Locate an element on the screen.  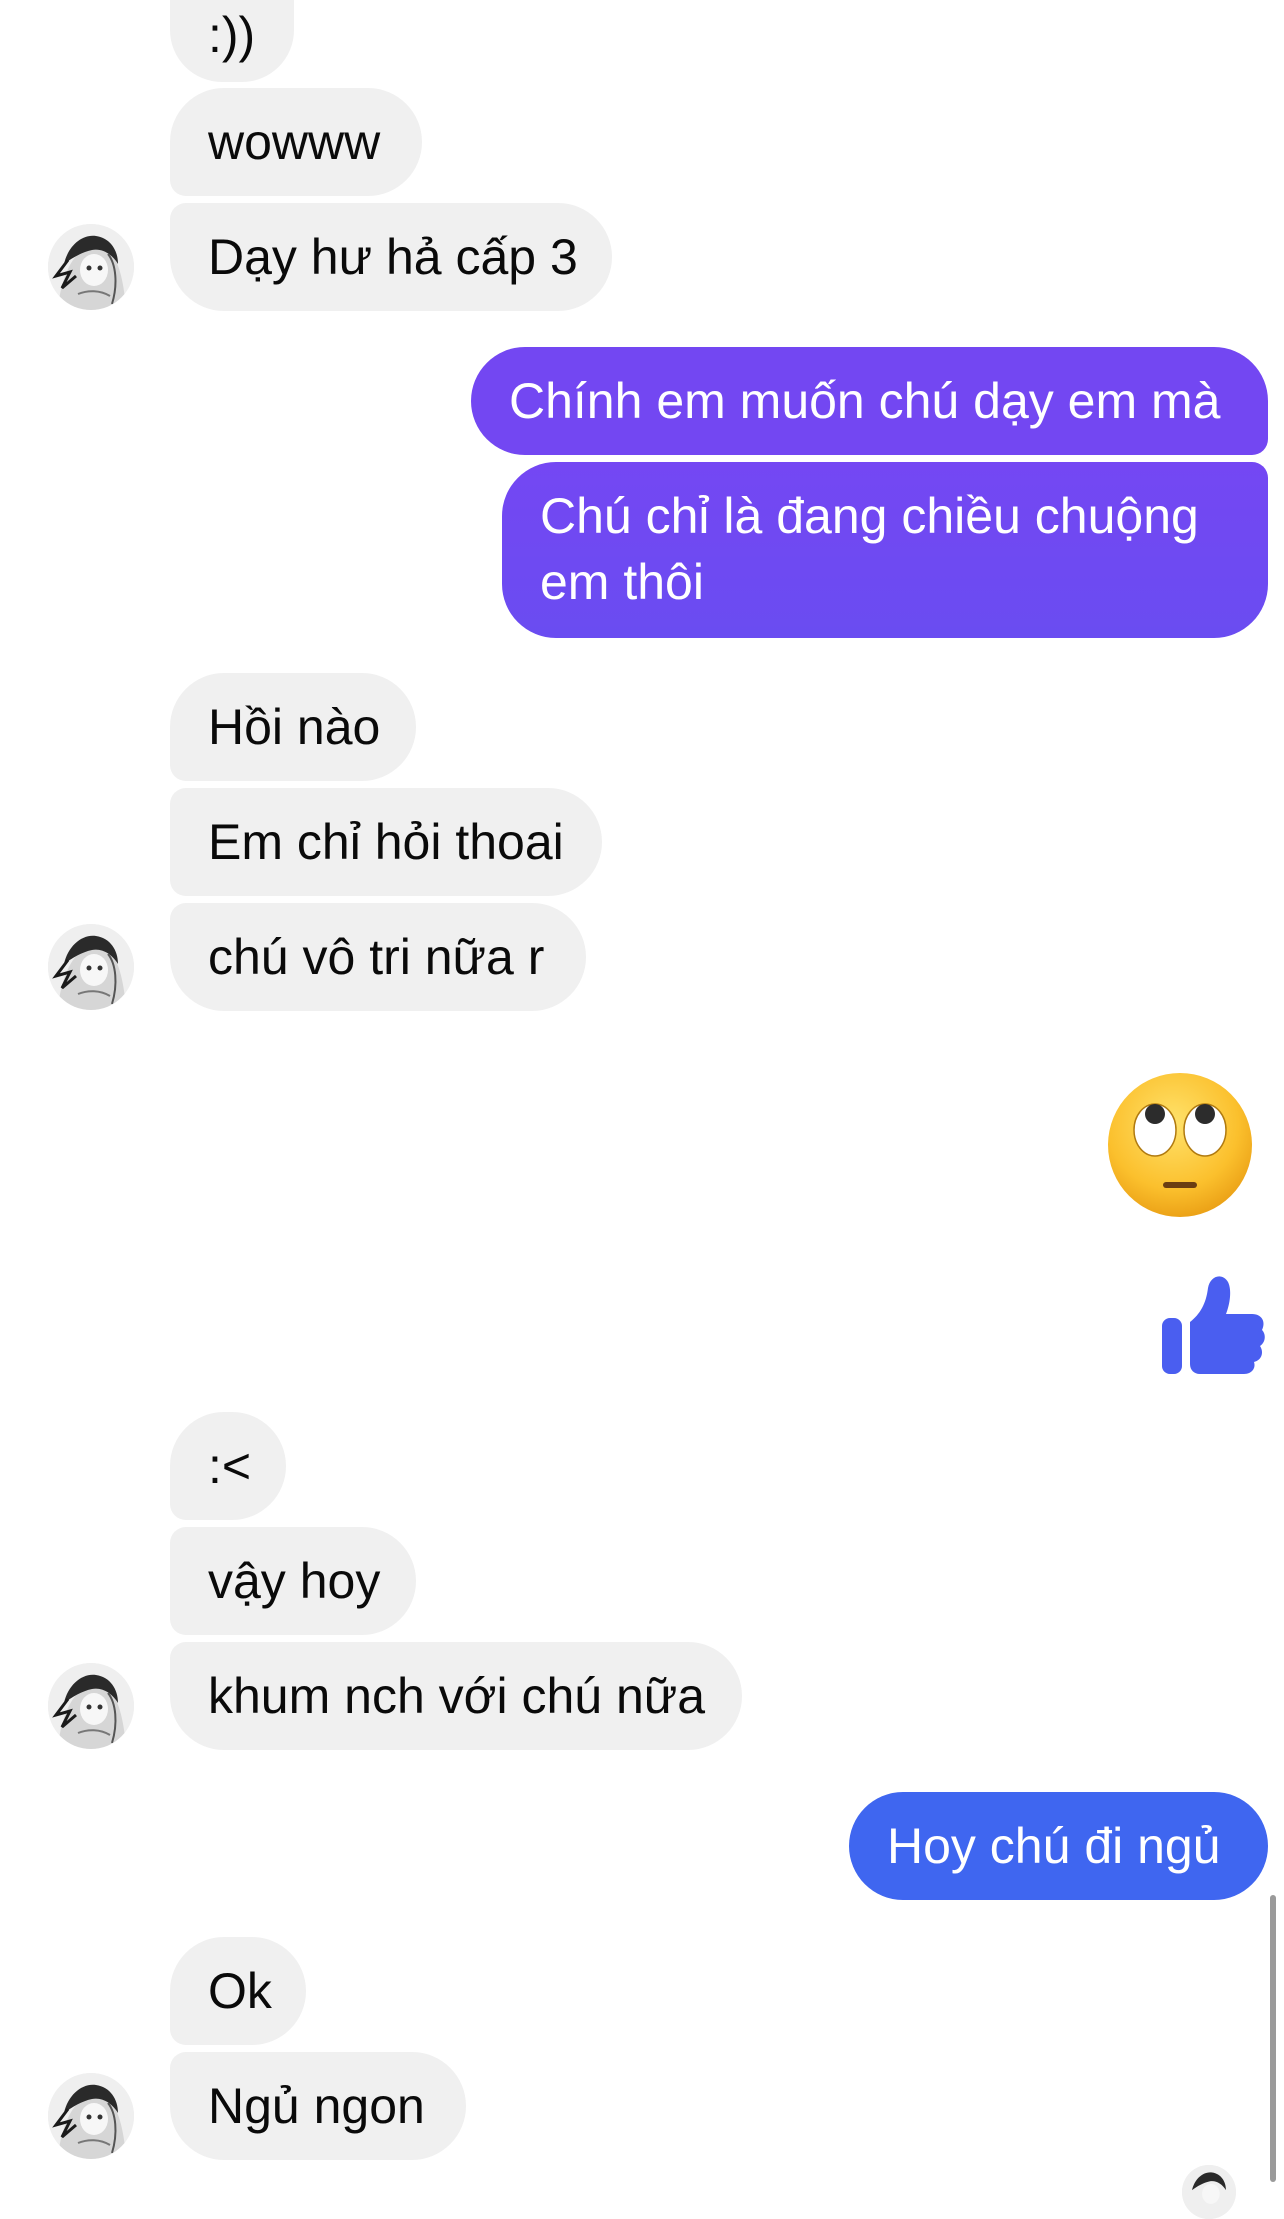
outgoing-message: Hoy chú đi ngủ is located at coordinates (1058, 1846).